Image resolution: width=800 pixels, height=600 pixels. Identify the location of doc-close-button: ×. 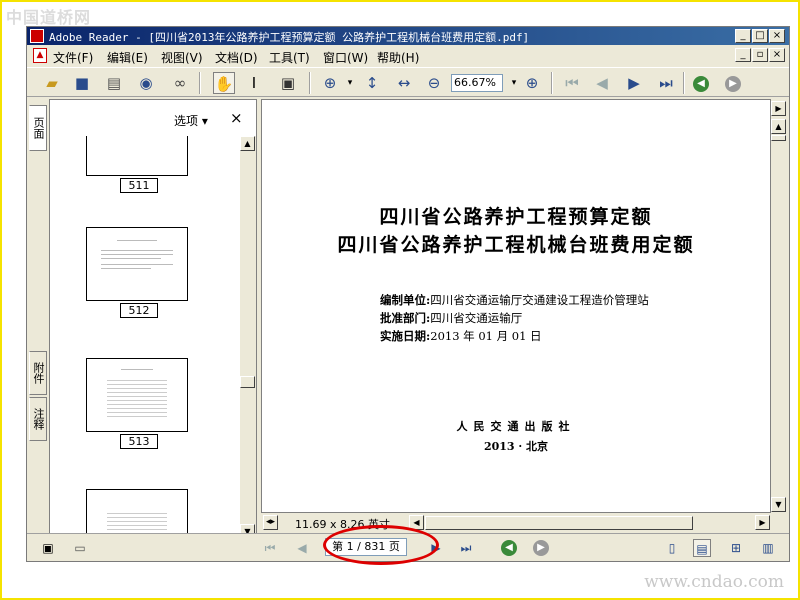
(777, 55).